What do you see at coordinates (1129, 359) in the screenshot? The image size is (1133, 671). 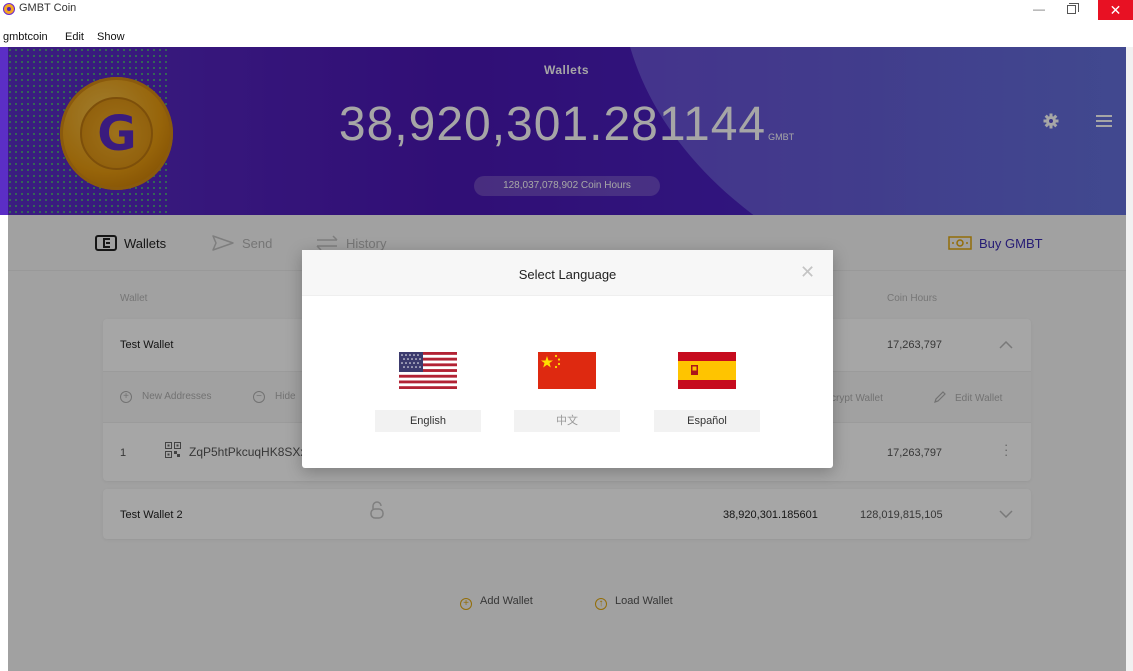 I see `scrollbar` at bounding box center [1129, 359].